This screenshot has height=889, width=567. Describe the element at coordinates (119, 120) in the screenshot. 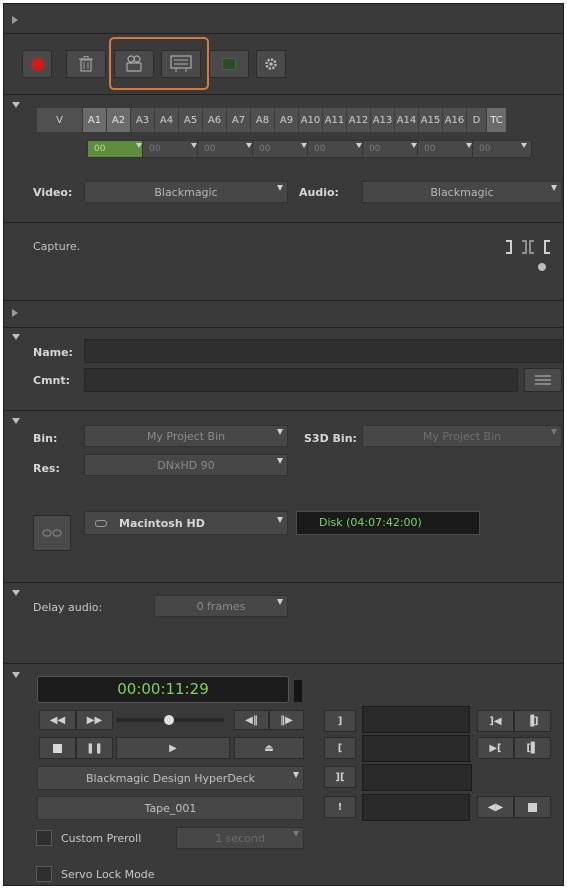

I see `track-a2-button: A2` at that location.